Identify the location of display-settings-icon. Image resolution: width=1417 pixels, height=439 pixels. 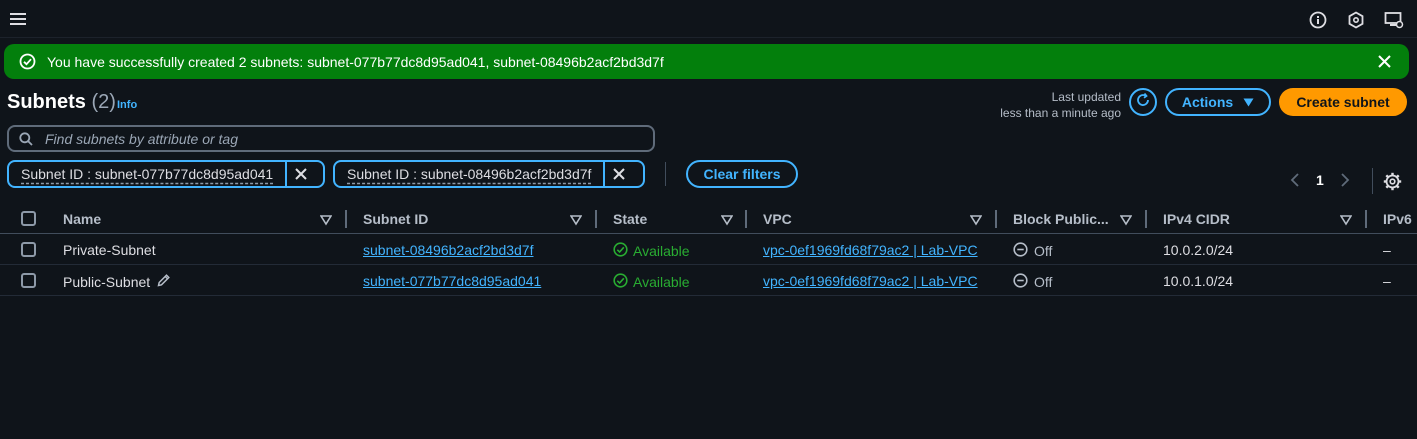
(1394, 20).